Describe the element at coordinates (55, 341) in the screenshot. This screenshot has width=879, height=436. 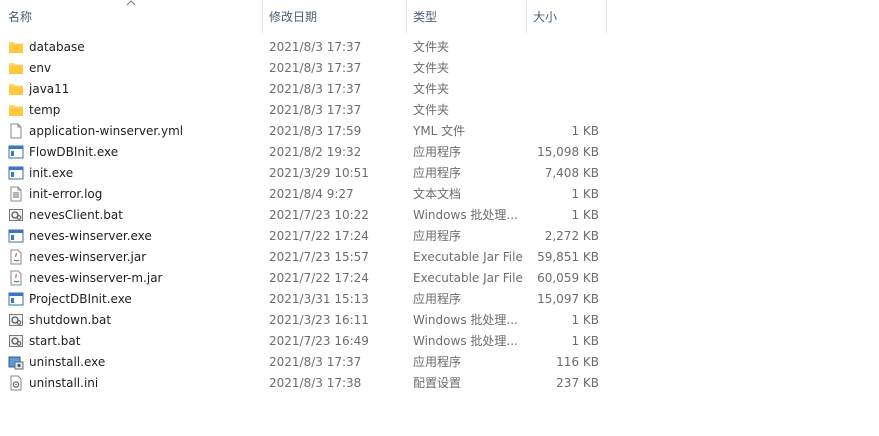
I see `file-name: start.bat` at that location.